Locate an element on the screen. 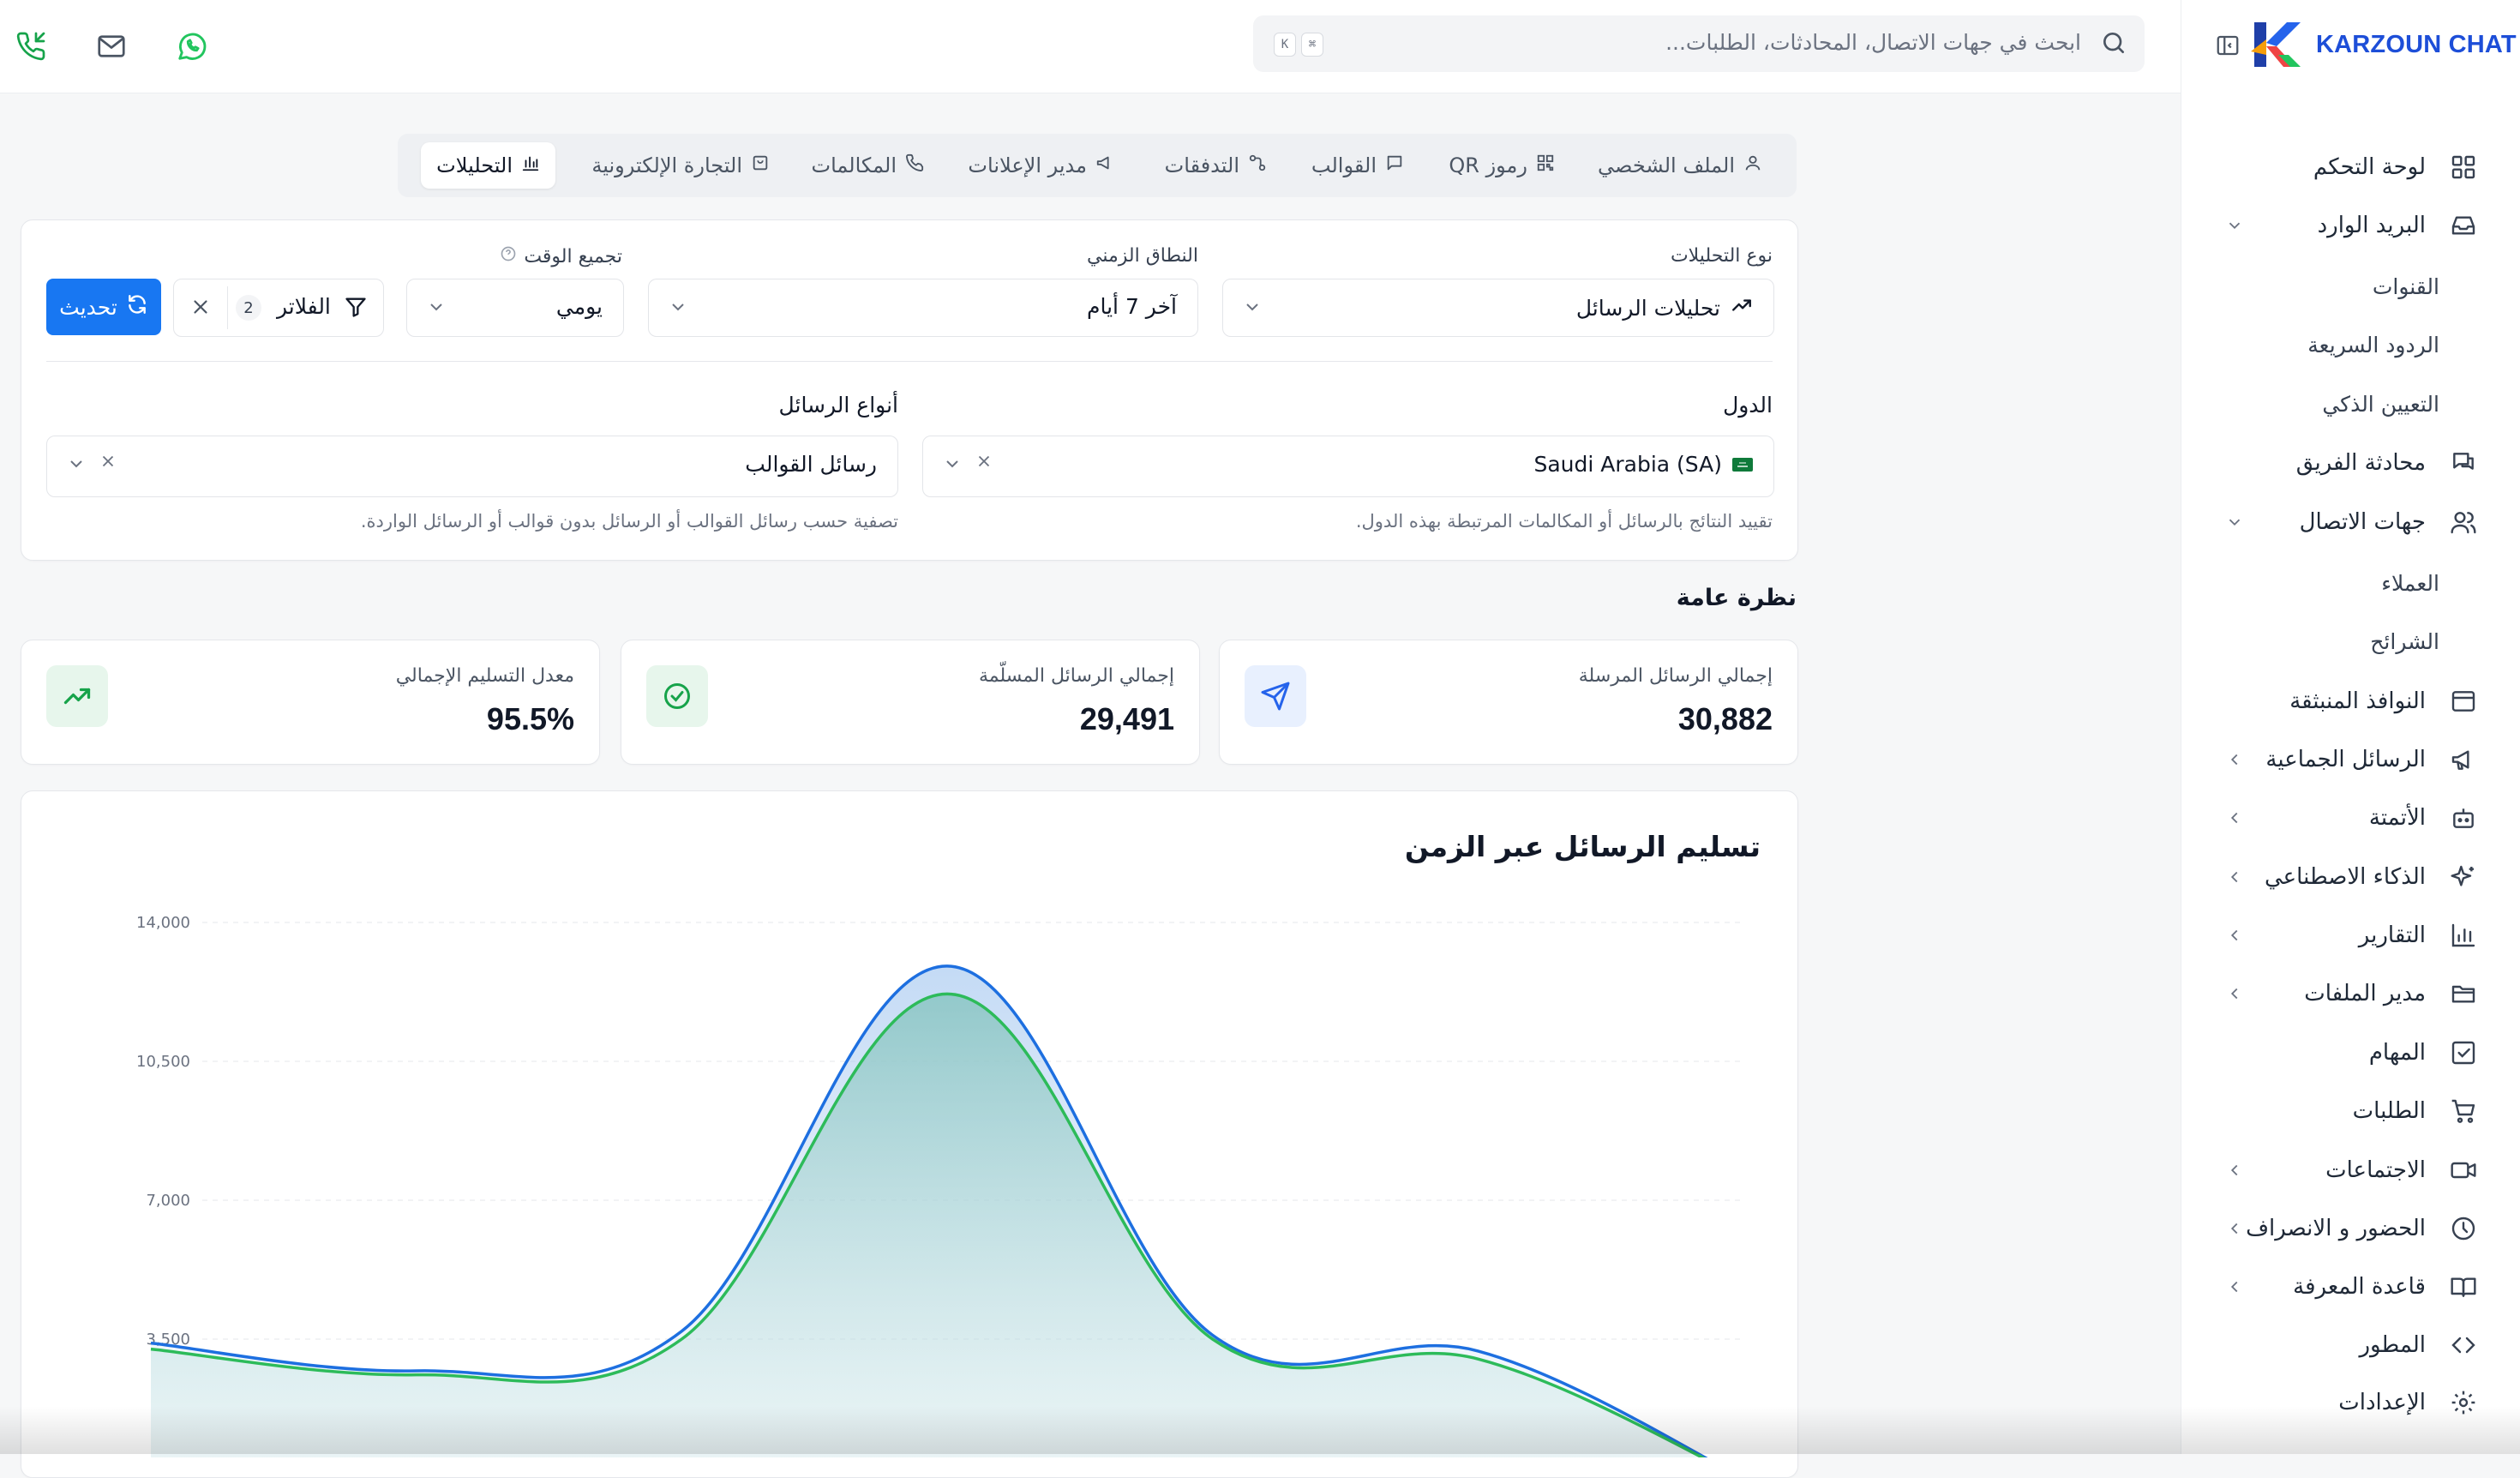  tab-ads-manager: مدير الإعلانات is located at coordinates (1041, 166).